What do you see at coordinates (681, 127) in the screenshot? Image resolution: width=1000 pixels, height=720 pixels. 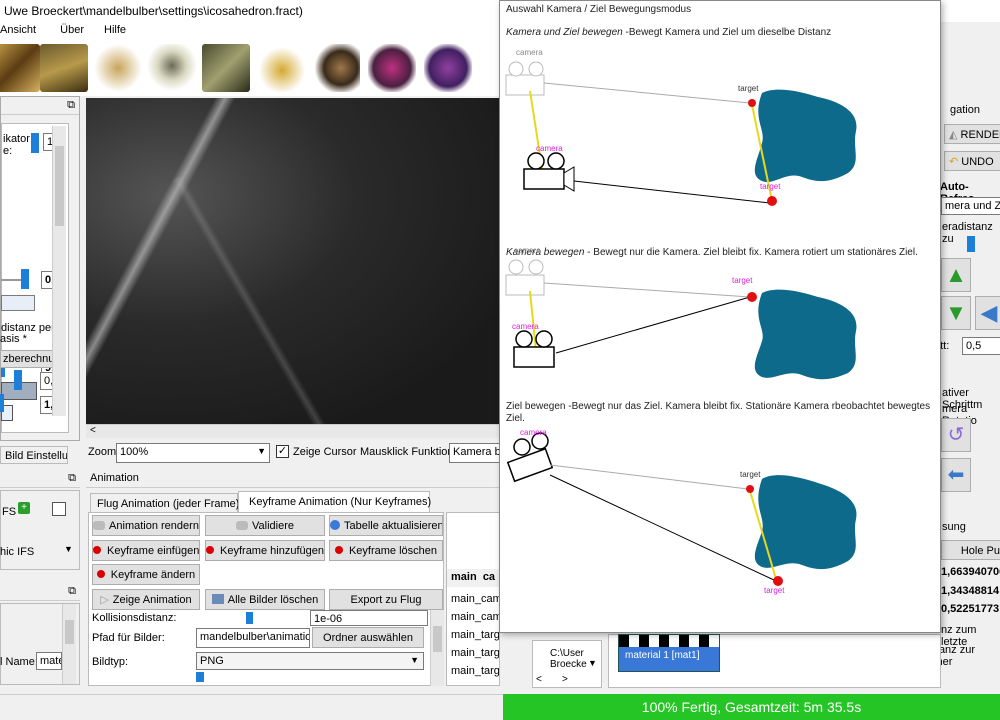 I see `diagram-move-both: camera target camera target` at bounding box center [681, 127].